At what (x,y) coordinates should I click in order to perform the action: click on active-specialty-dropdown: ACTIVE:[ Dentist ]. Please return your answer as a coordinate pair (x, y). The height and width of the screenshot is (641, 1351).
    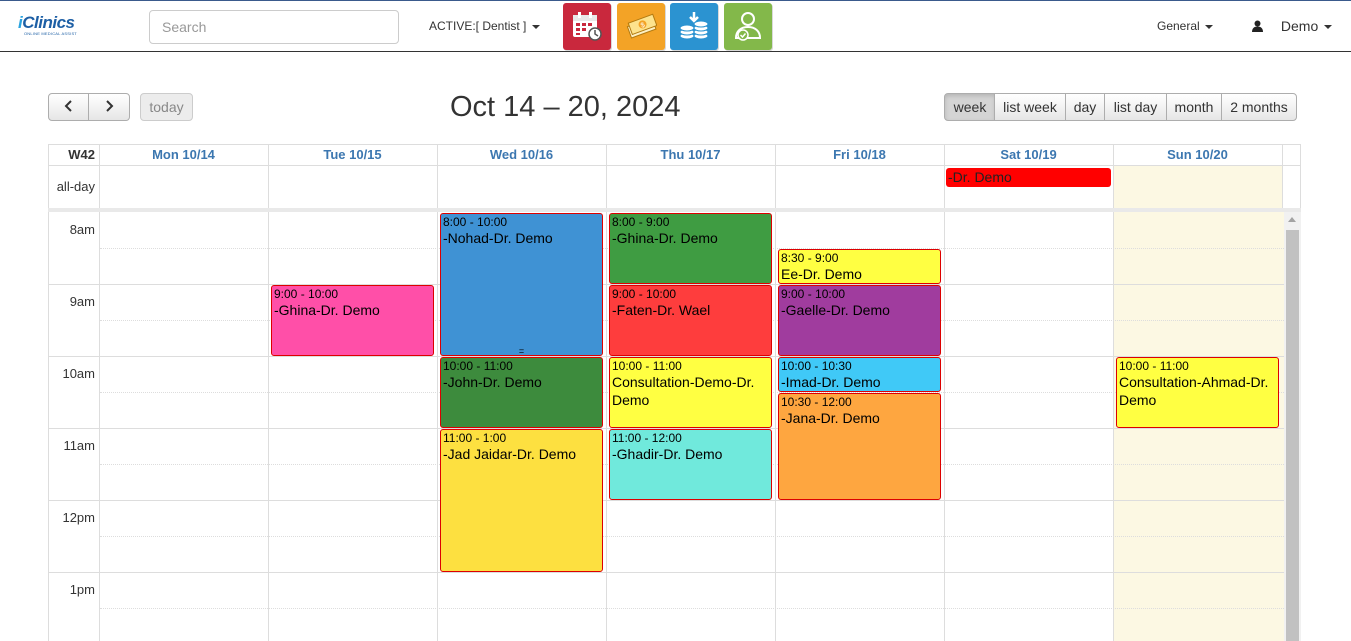
    Looking at the image, I should click on (484, 26).